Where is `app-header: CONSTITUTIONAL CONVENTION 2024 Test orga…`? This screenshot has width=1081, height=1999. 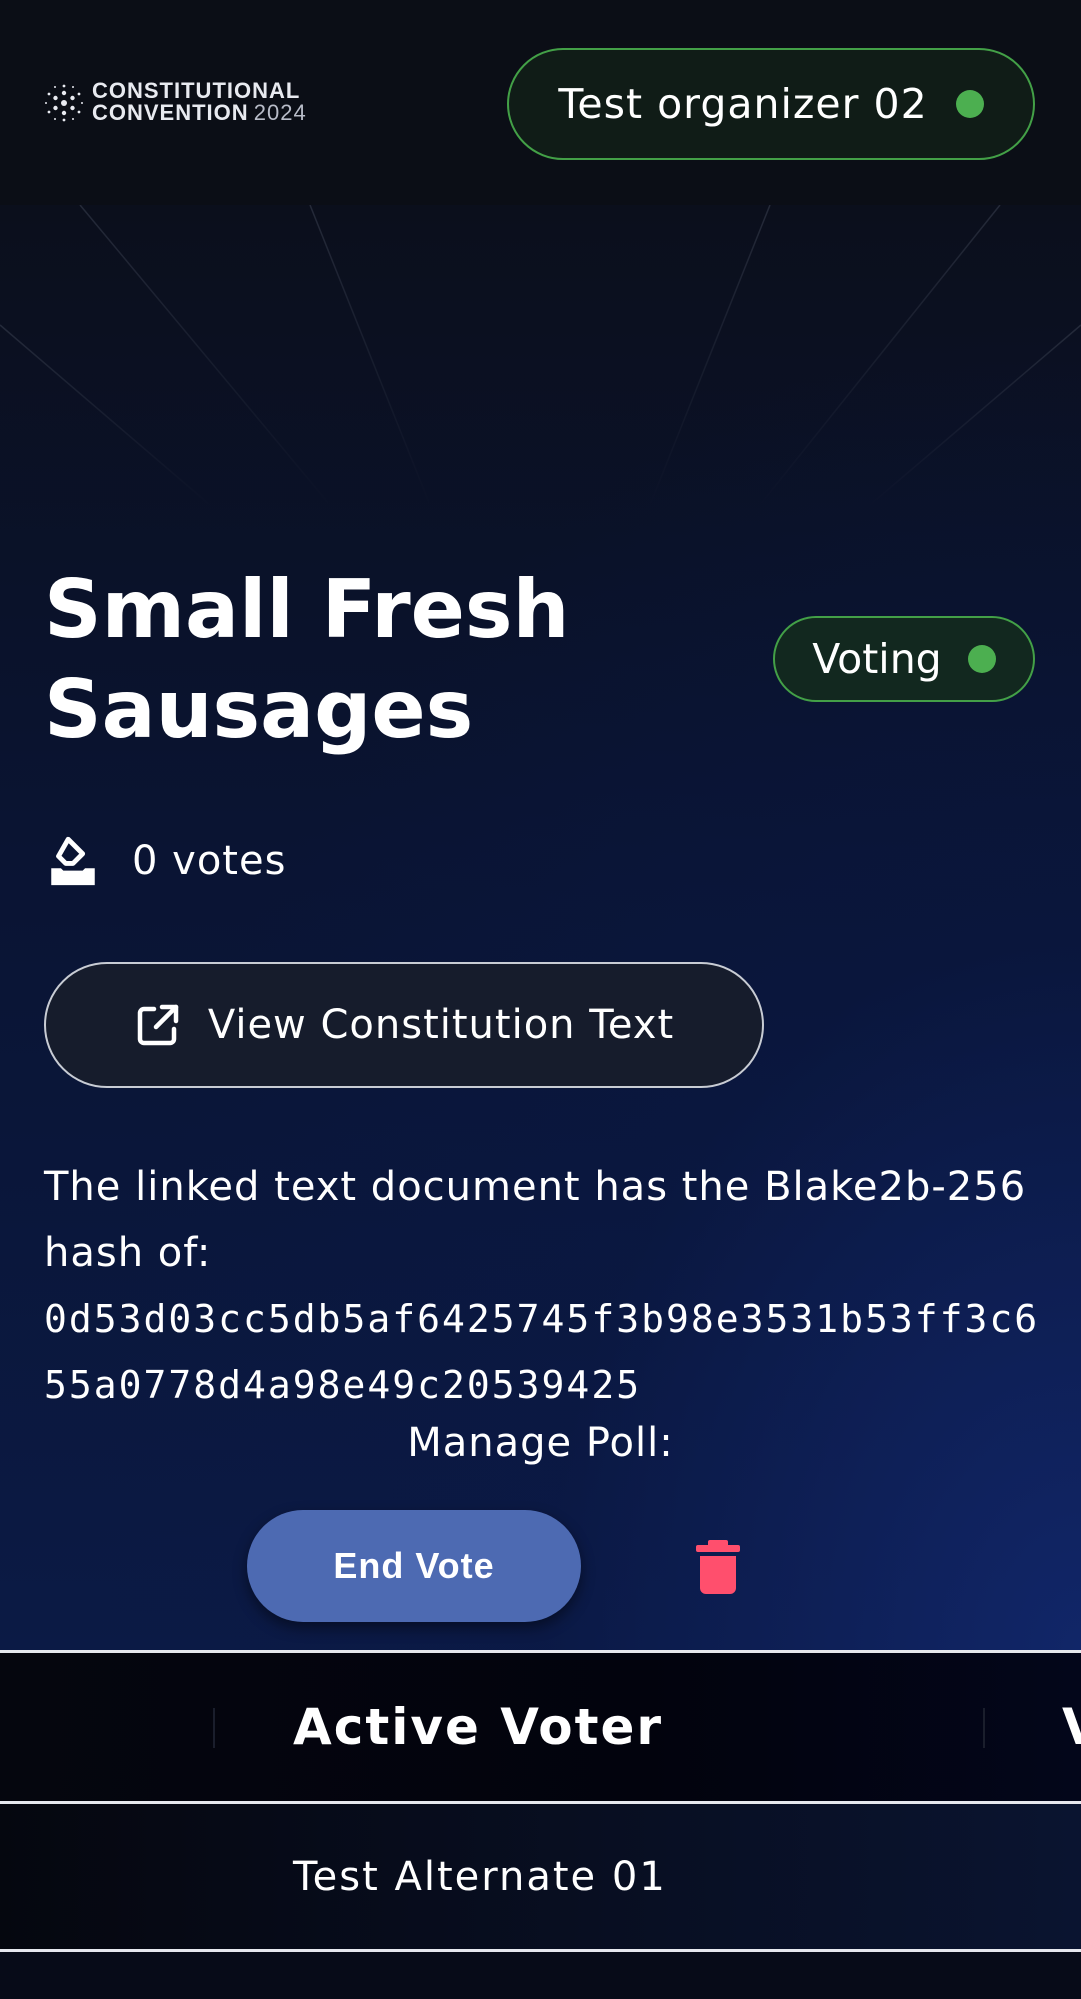 app-header: CONSTITUTIONAL CONVENTION 2024 Test orga… is located at coordinates (540, 102).